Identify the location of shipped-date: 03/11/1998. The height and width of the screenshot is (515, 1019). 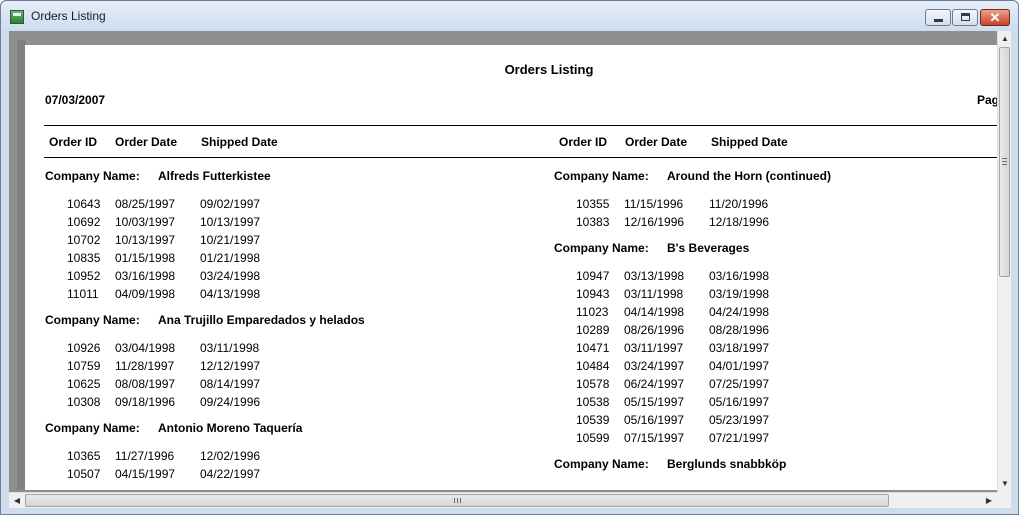
(230, 348).